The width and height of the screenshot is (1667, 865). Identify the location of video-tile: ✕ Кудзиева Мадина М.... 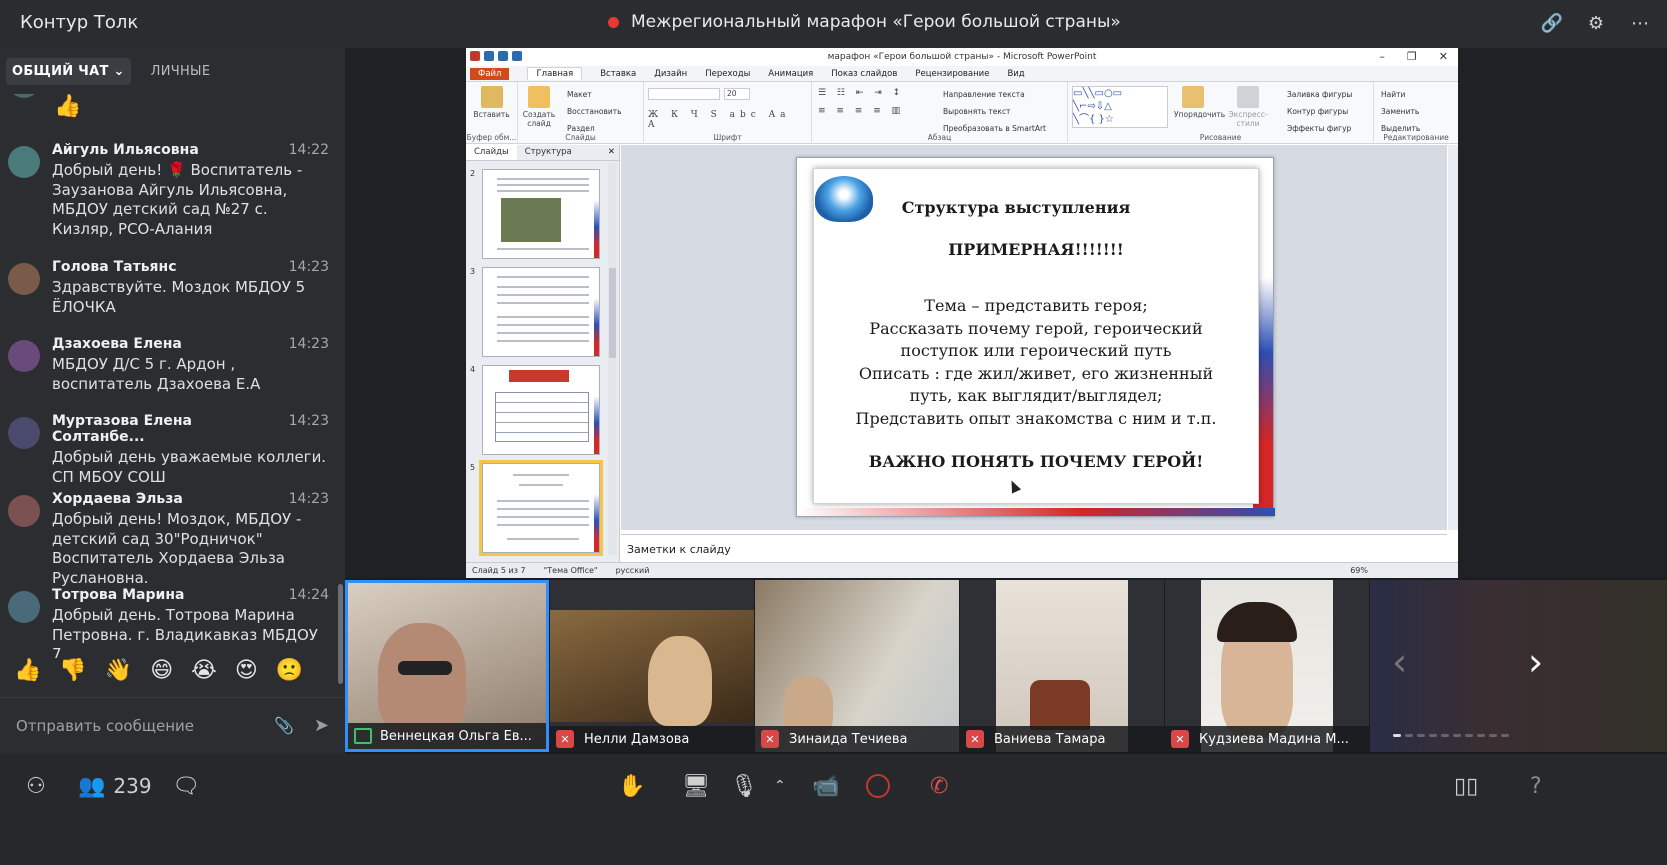
(1267, 666).